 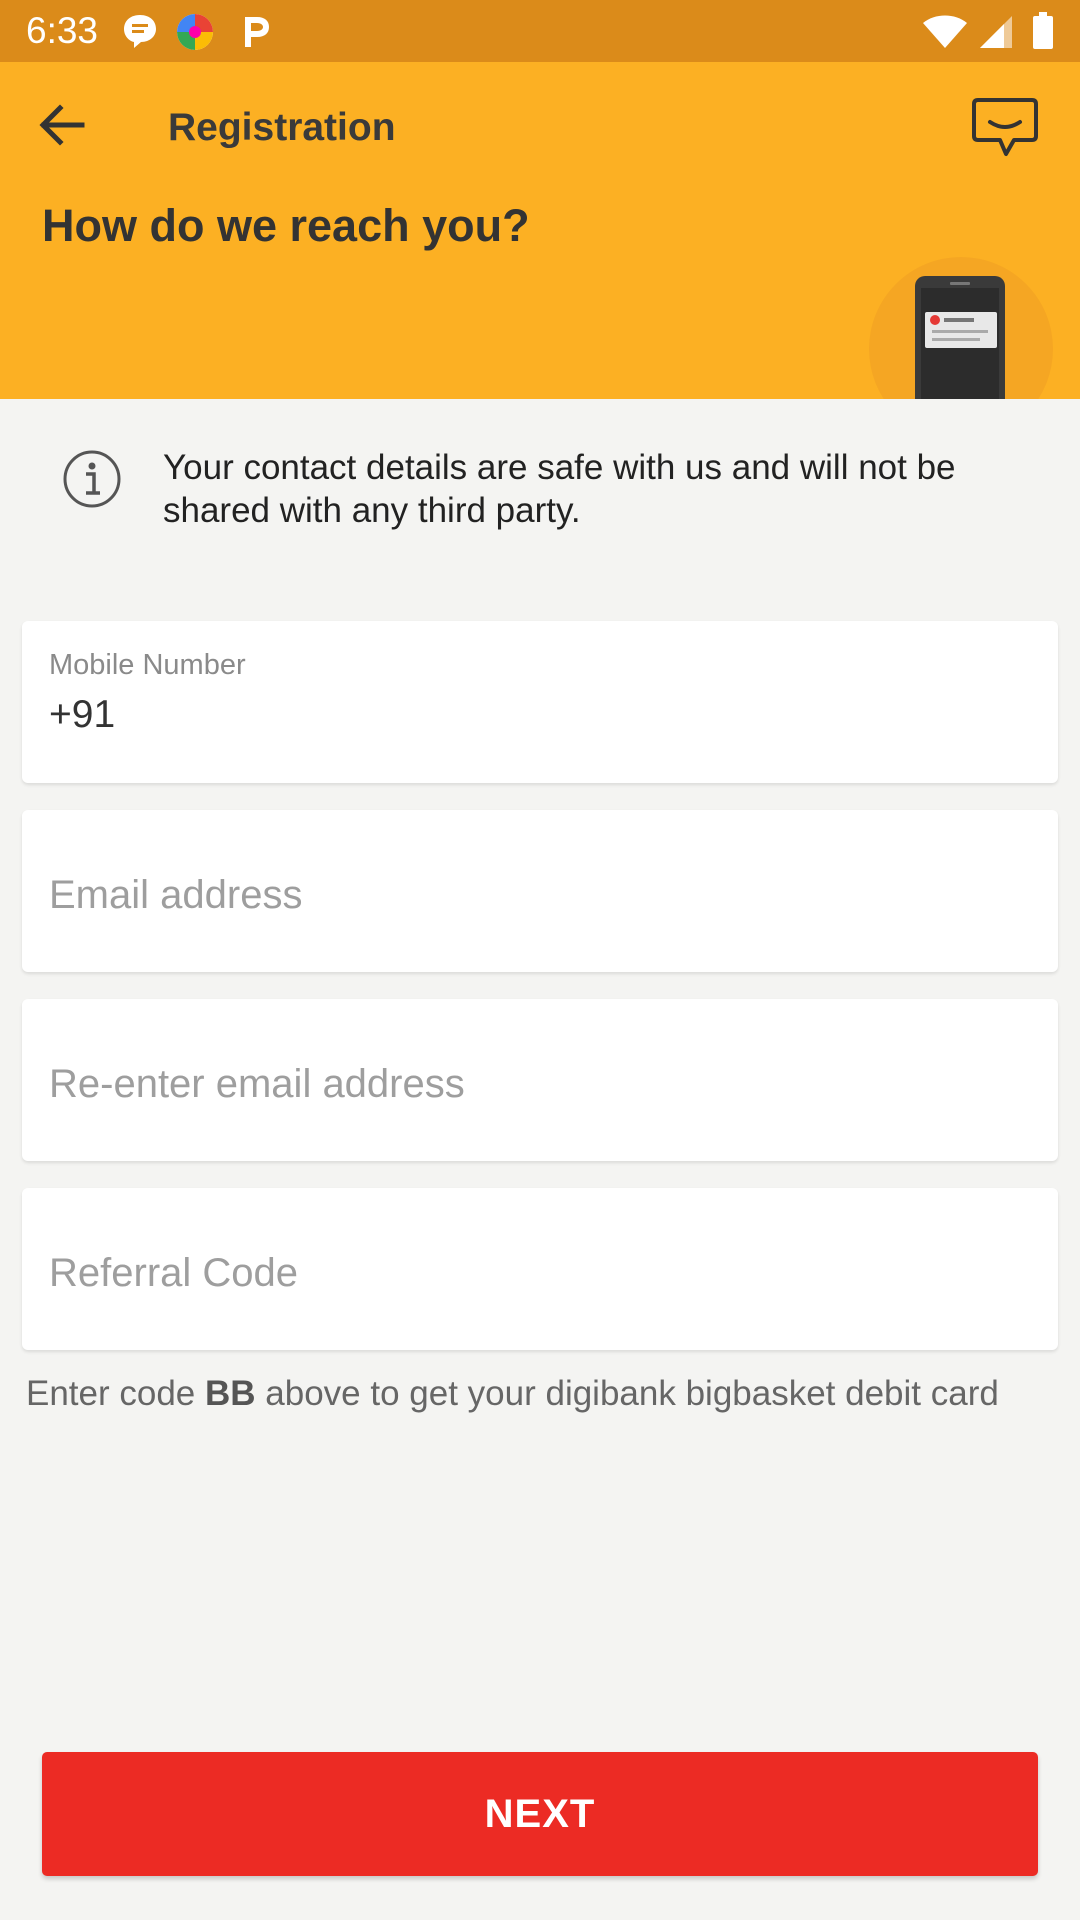 I want to click on battery-icon, so click(x=1043, y=33).